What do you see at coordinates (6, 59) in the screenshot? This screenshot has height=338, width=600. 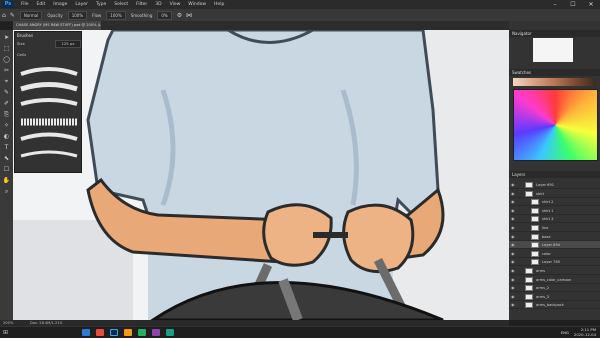 I see `lasso-tool-icon: ◯` at bounding box center [6, 59].